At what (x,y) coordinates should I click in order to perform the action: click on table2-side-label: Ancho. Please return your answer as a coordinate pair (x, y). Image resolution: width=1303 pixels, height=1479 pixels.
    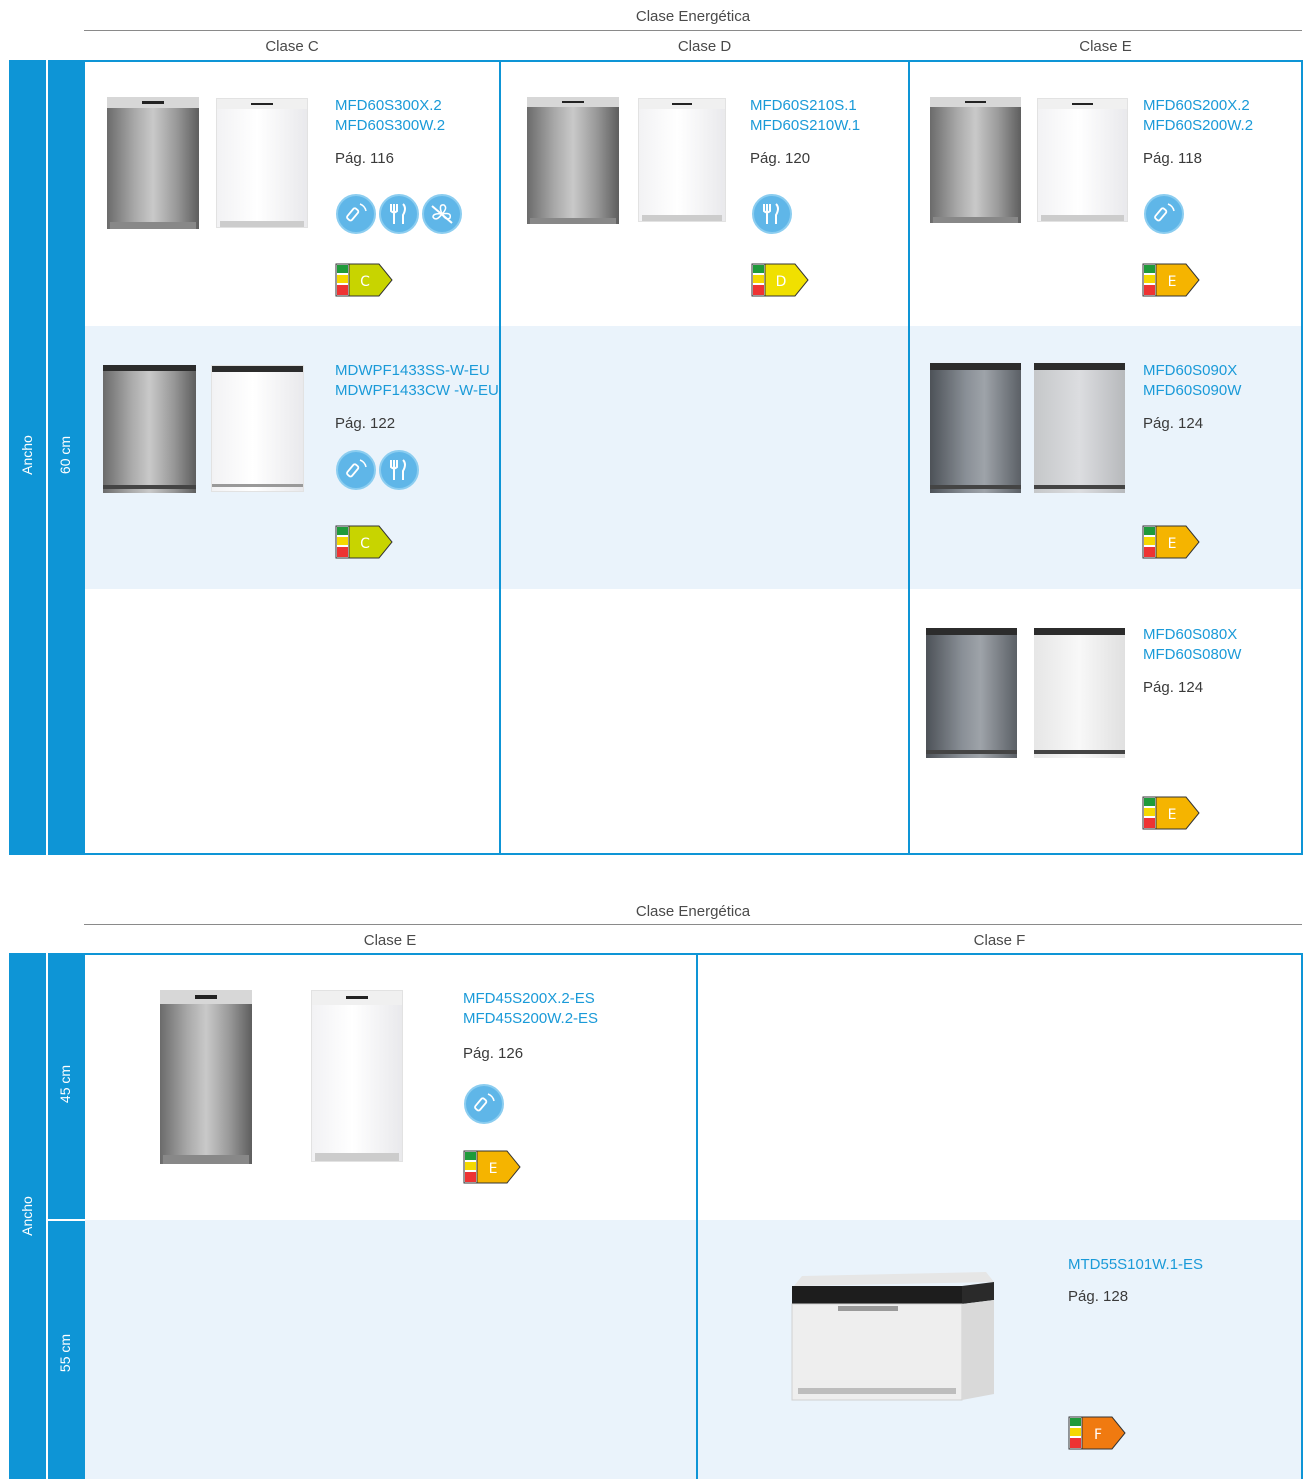
    Looking at the image, I should click on (27, 1216).